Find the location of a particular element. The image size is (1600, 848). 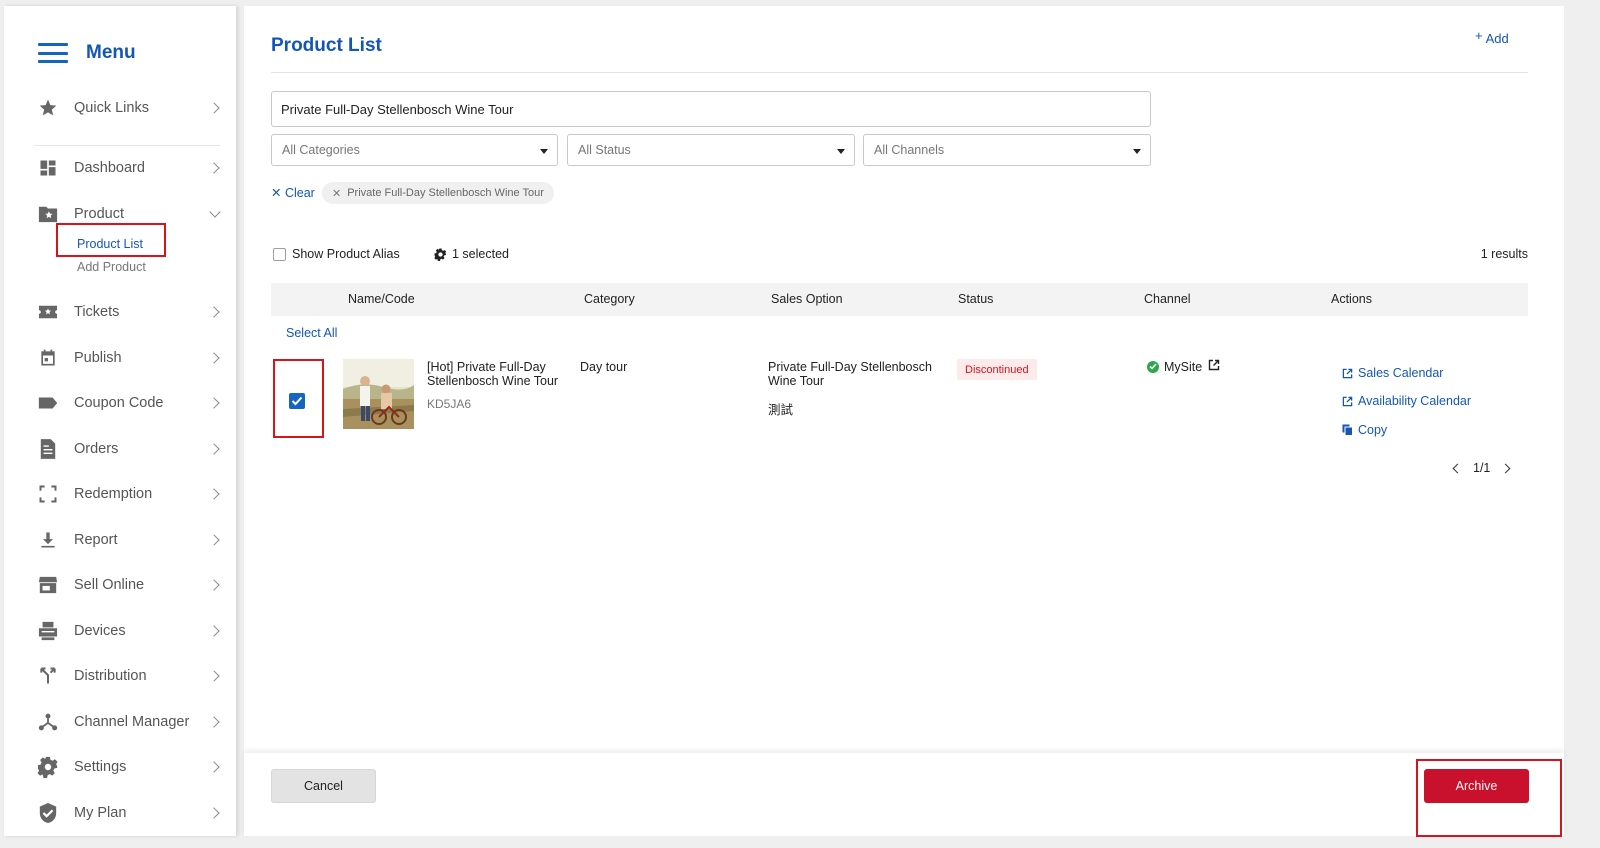

column-header-actions: Actions is located at coordinates (1351, 299).